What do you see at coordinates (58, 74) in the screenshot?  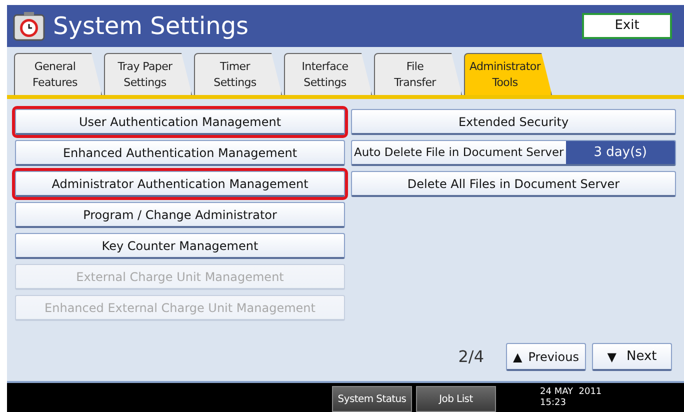 I see `tab: General Features` at bounding box center [58, 74].